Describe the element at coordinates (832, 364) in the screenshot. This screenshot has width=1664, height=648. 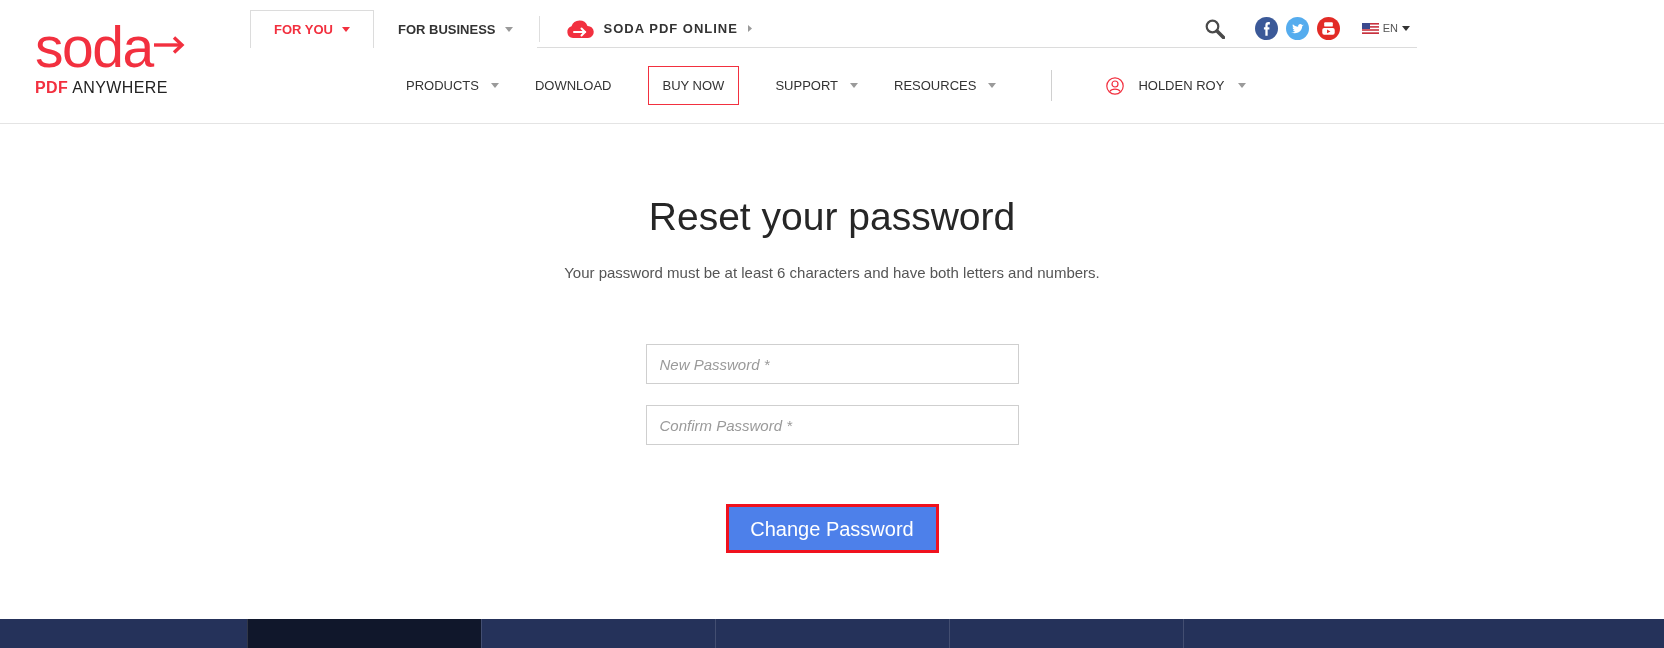
I see `password-field: New Password *` at that location.